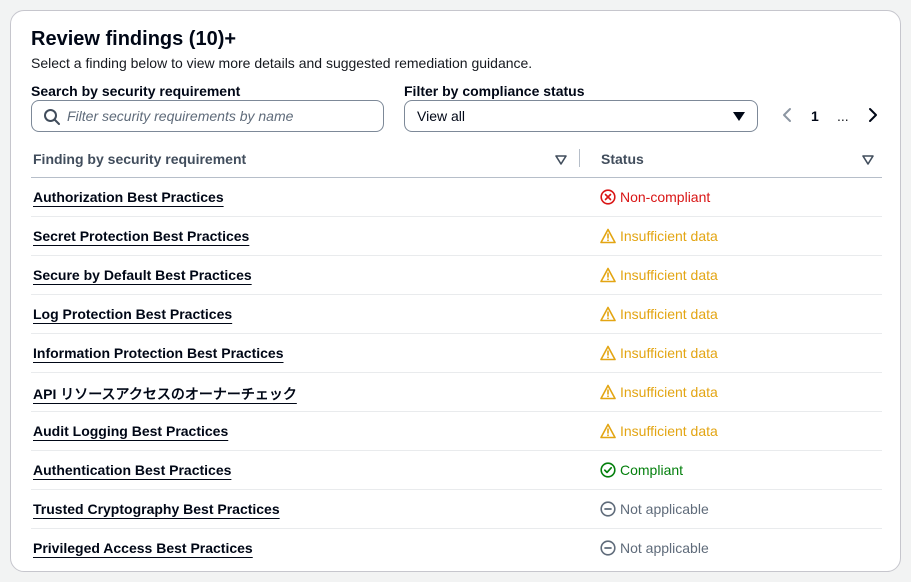  Describe the element at coordinates (456, 470) in the screenshot. I see `table-row: Authentication Best Practices Compliant` at that location.